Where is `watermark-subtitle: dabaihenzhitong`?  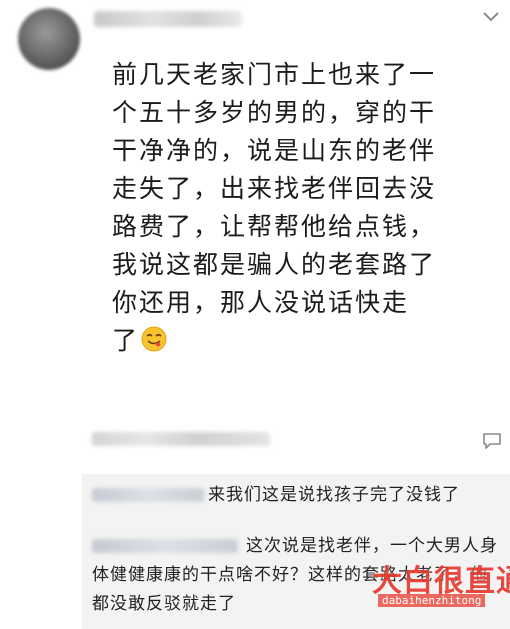
watermark-subtitle: dabaihenzhitong is located at coordinates (432, 600).